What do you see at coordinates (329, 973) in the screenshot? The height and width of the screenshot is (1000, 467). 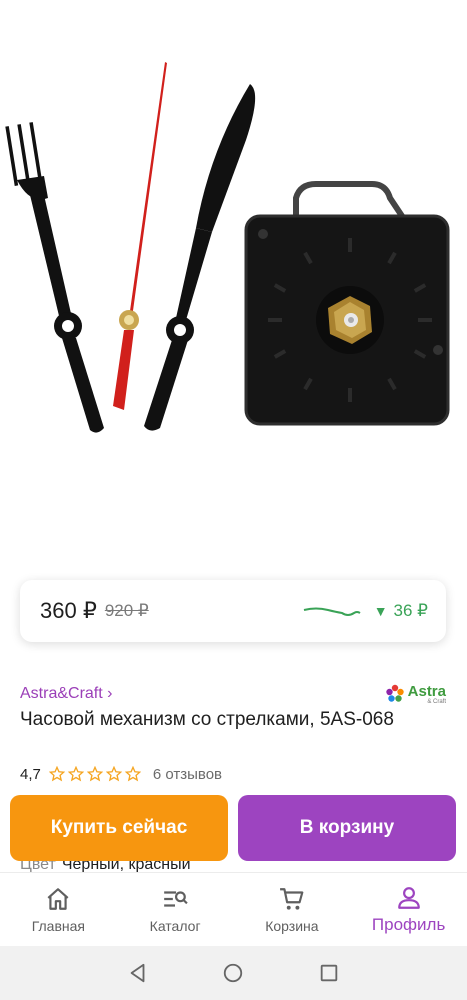 I see `recents-icon` at bounding box center [329, 973].